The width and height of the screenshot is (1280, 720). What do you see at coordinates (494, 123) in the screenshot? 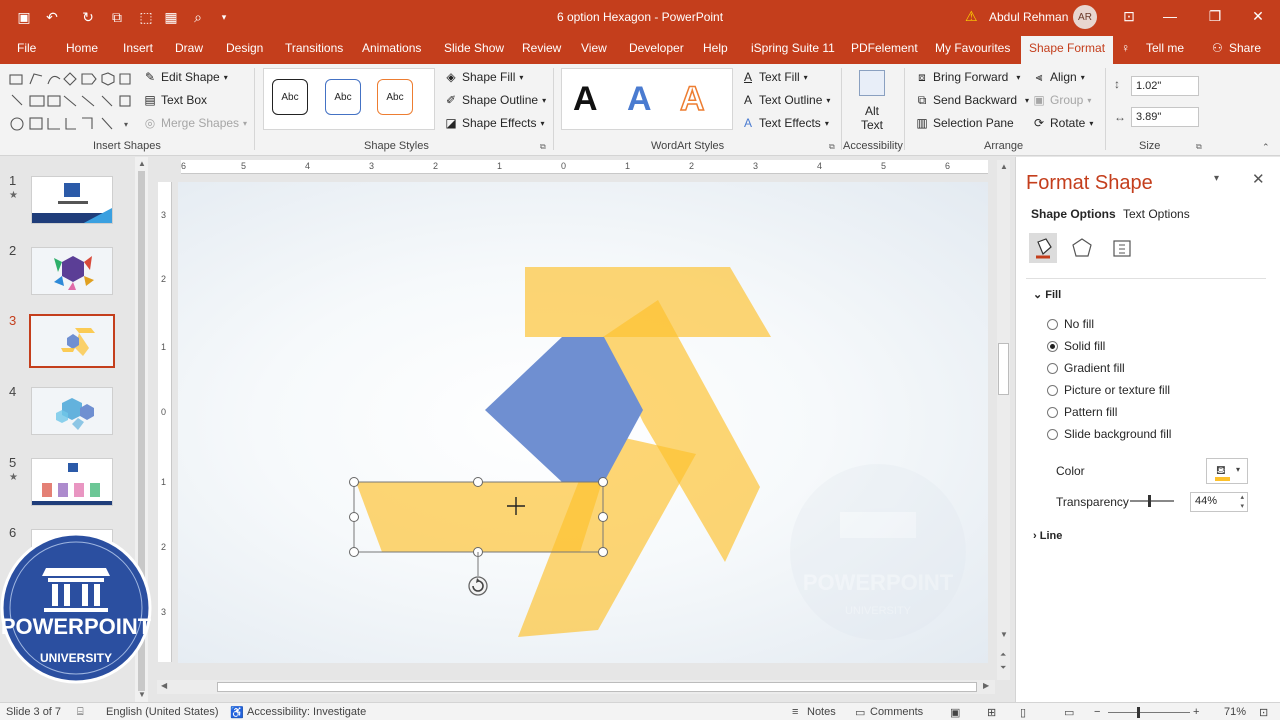
I see `shape-effects-button: ◪ Shape Effects ▾` at bounding box center [494, 123].